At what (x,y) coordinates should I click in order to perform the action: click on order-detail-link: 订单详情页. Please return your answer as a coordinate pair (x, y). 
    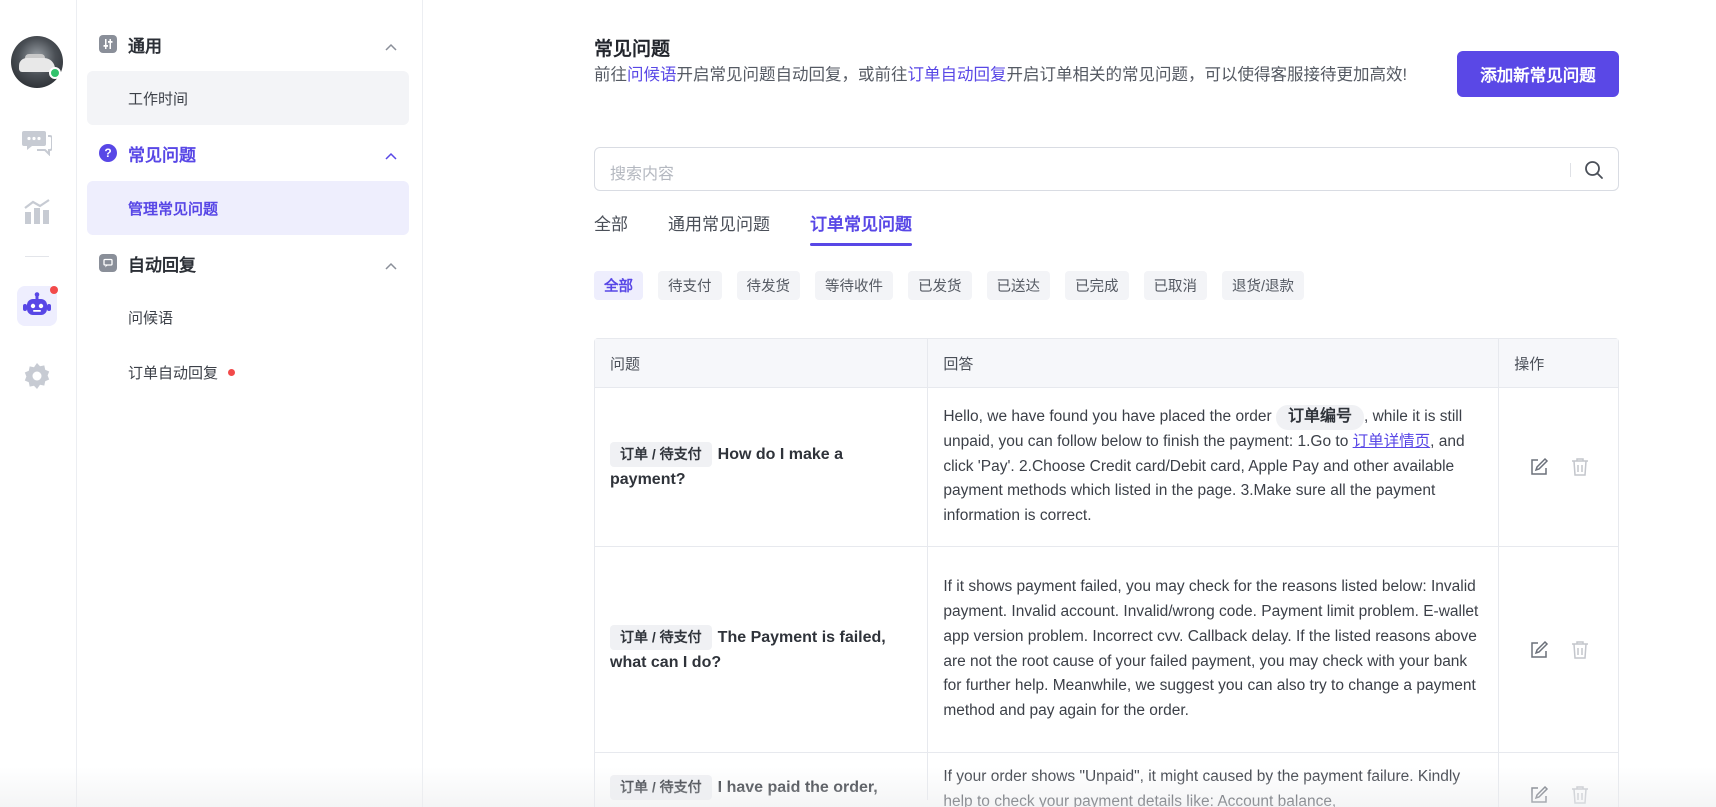
    Looking at the image, I should click on (1392, 441).